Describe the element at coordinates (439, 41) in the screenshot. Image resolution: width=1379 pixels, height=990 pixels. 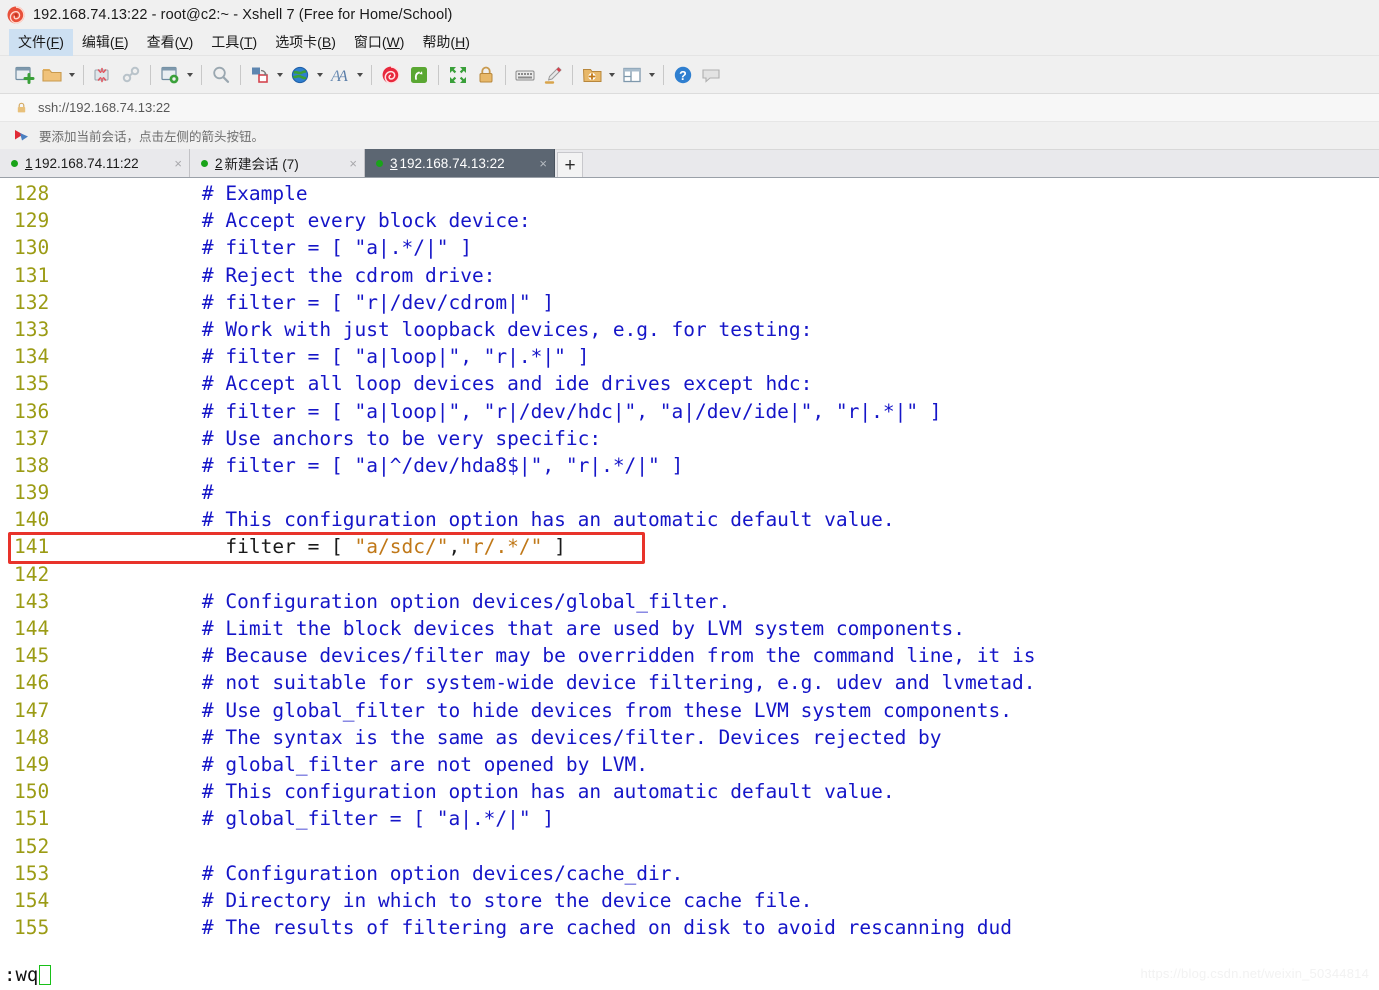
I see `menu-help-label: 帮助(` at that location.